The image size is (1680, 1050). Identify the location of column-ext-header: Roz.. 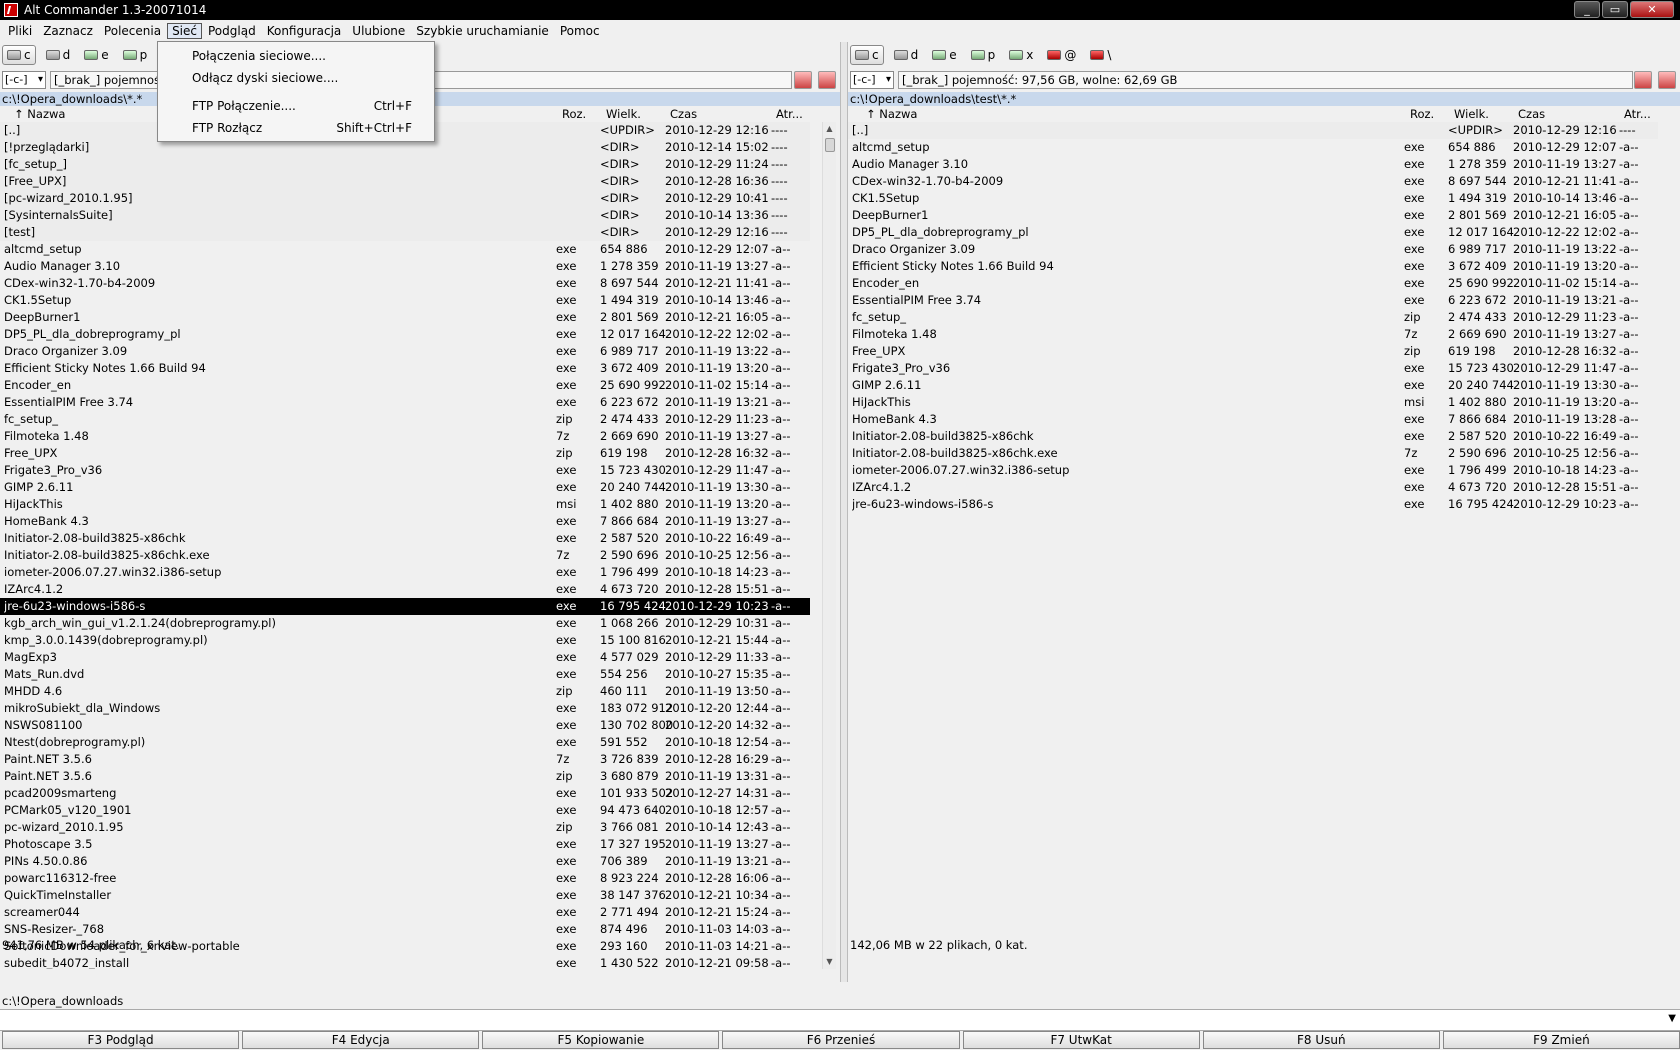
(1422, 114).